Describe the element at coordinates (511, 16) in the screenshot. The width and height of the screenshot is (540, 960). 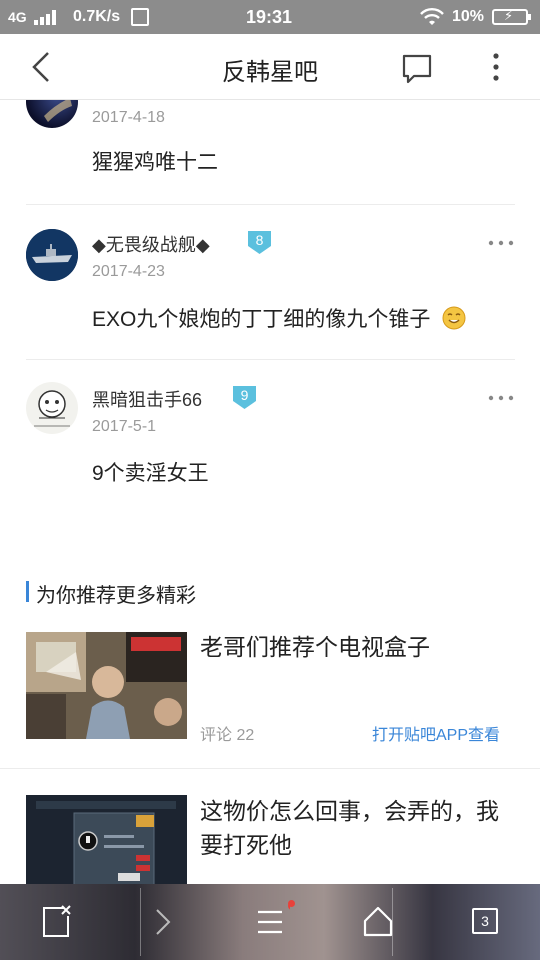
I see `battery-icon: ⚡` at that location.